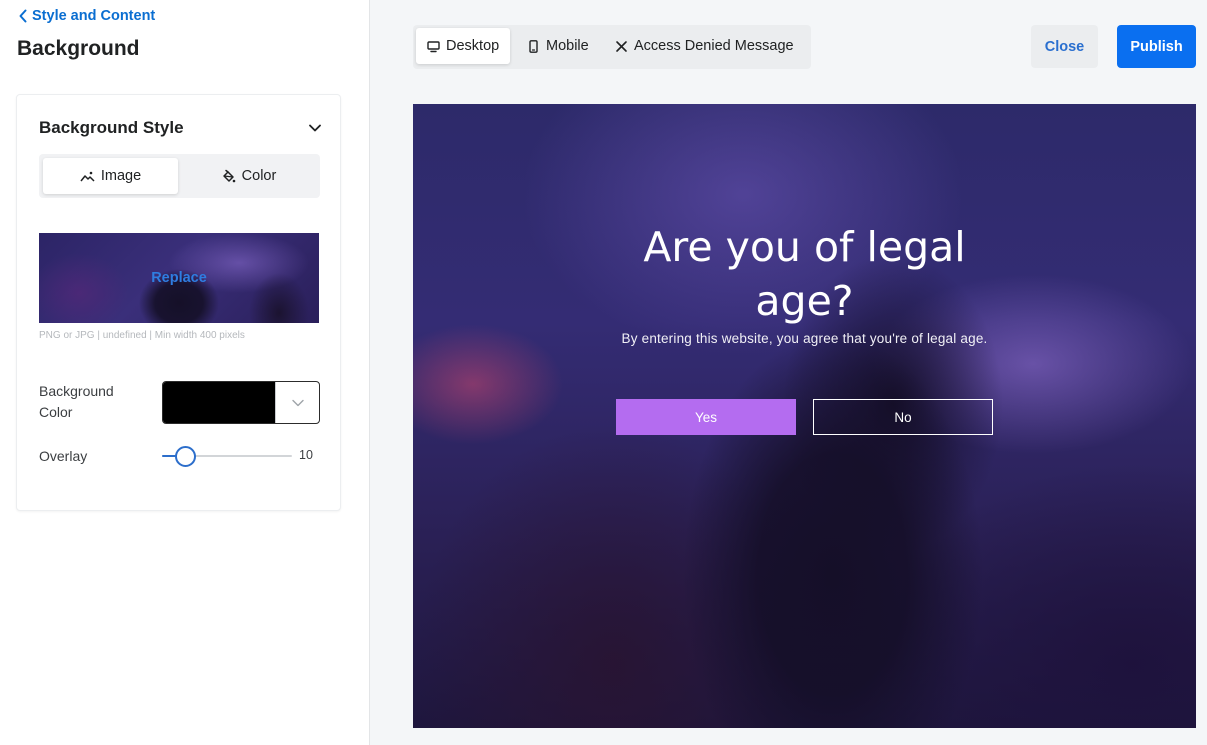 This screenshot has height=745, width=1207. What do you see at coordinates (1064, 46) in the screenshot?
I see `close-button: Close` at bounding box center [1064, 46].